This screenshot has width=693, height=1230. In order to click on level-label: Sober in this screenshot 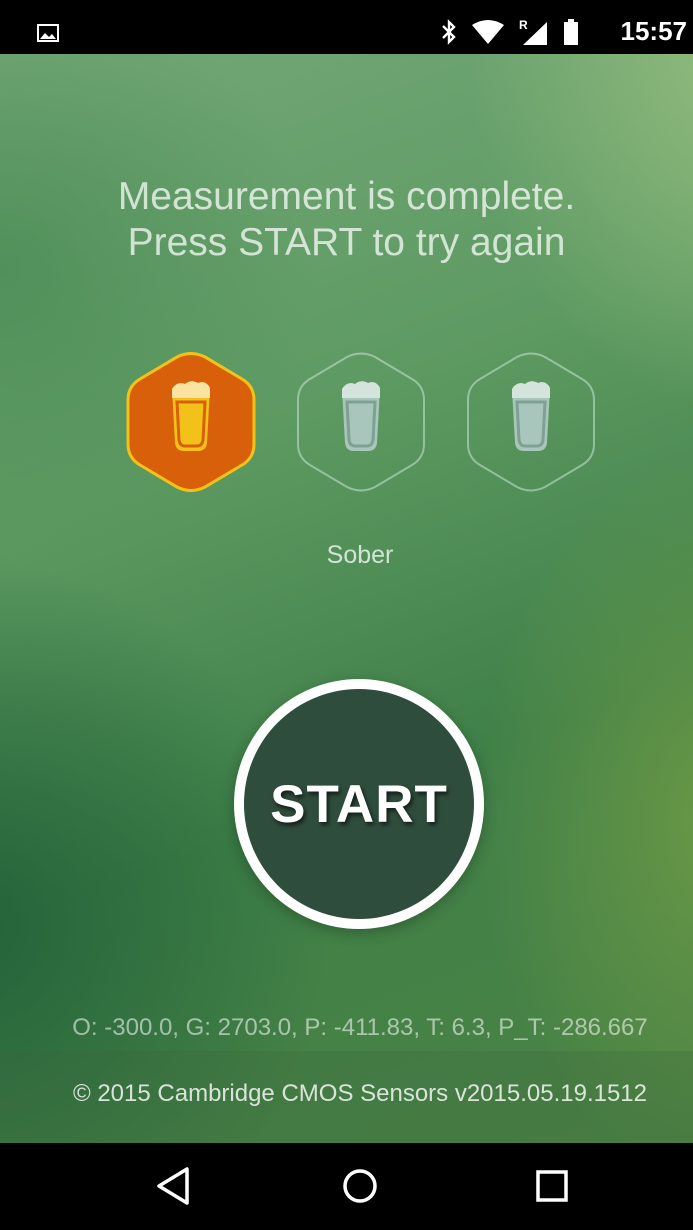, I will do `click(360, 555)`.